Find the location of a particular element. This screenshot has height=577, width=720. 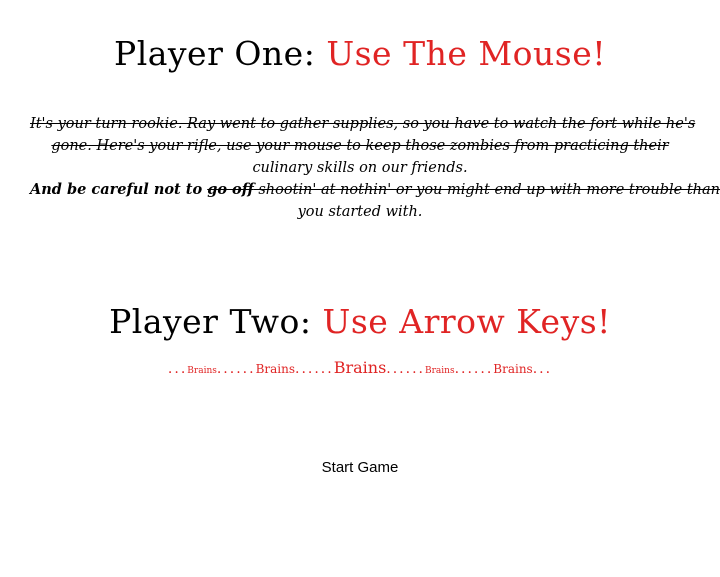

player-one-heading: Player One: Use The Mouse! is located at coordinates (360, 53).